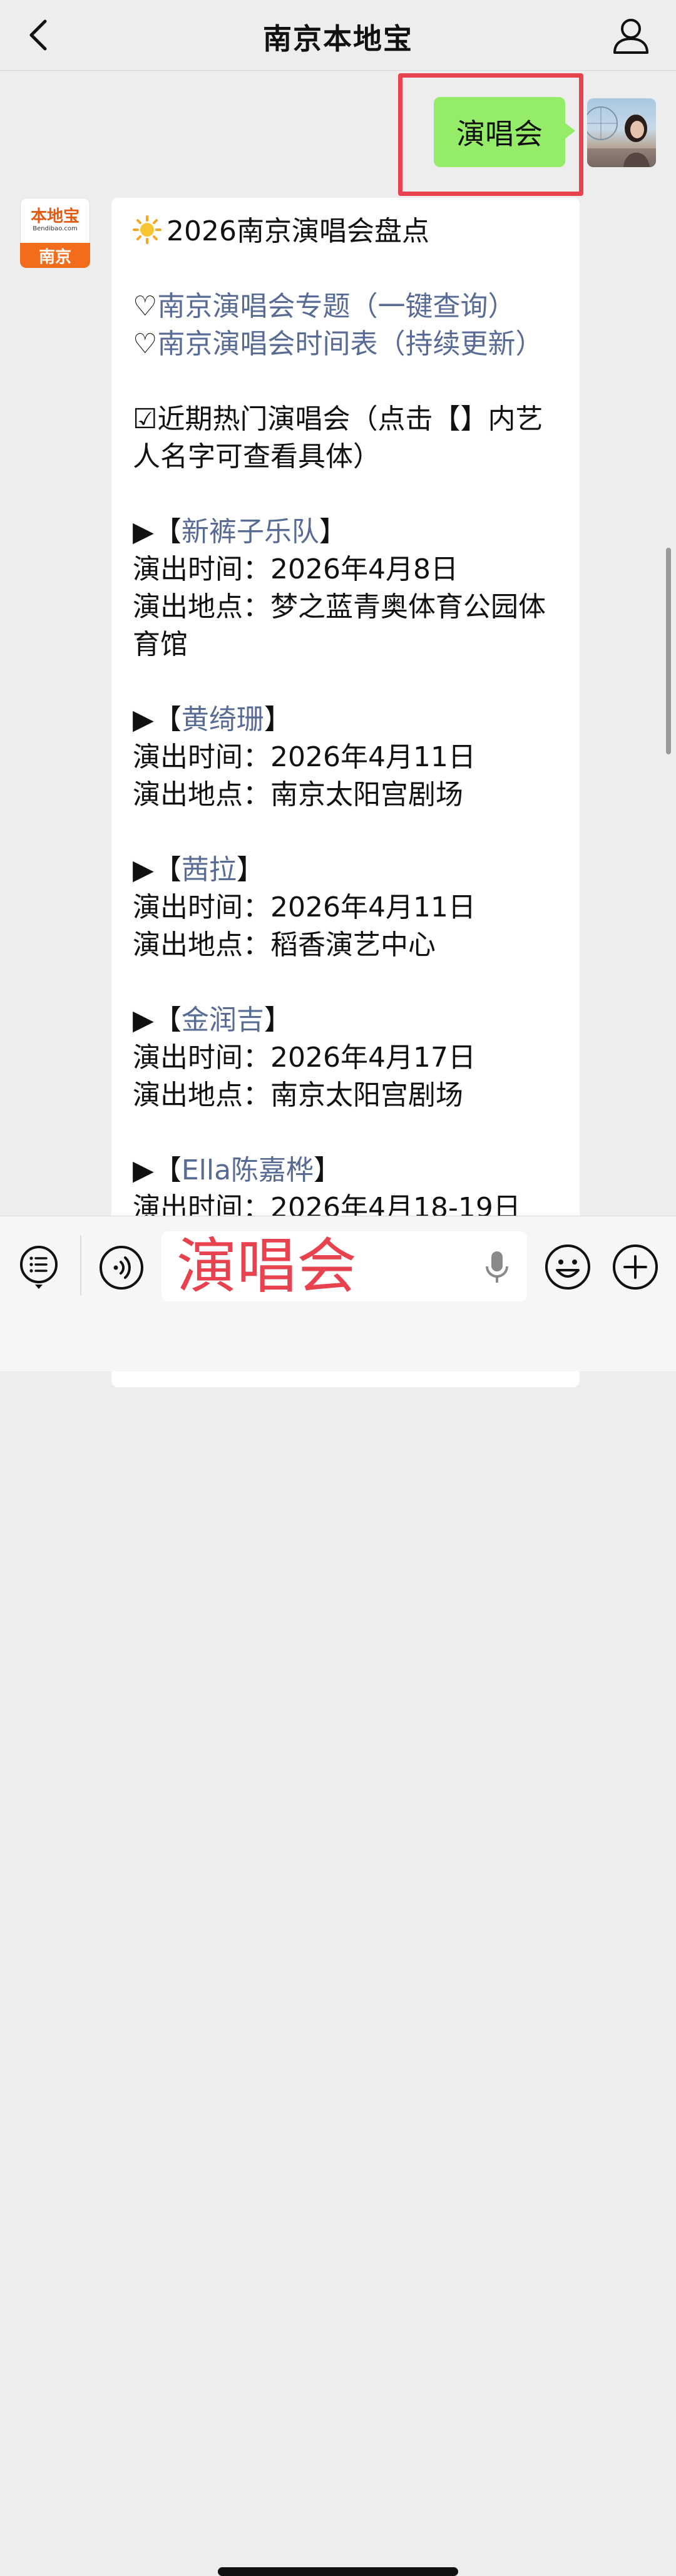  I want to click on avatar-url-text: Bendibao.com, so click(55, 228).